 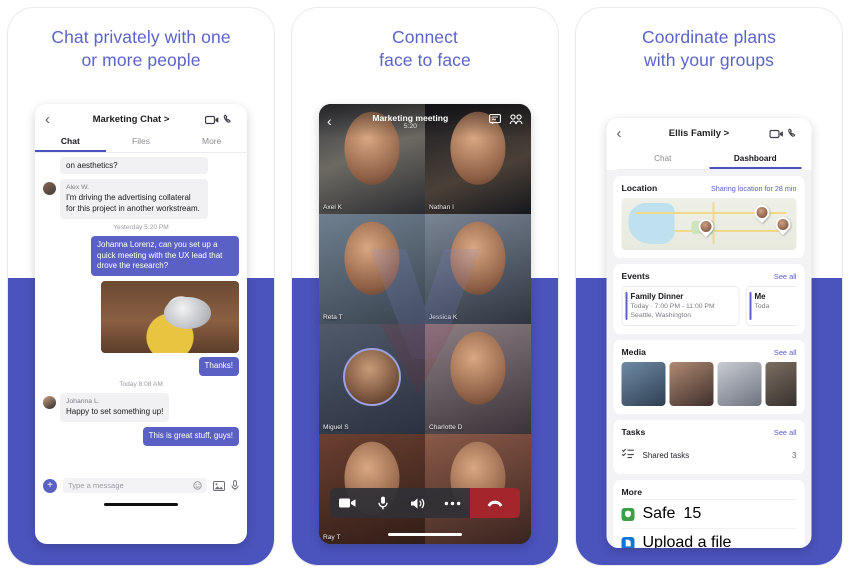 I want to click on group-title: Ellis Family >, so click(x=699, y=133).